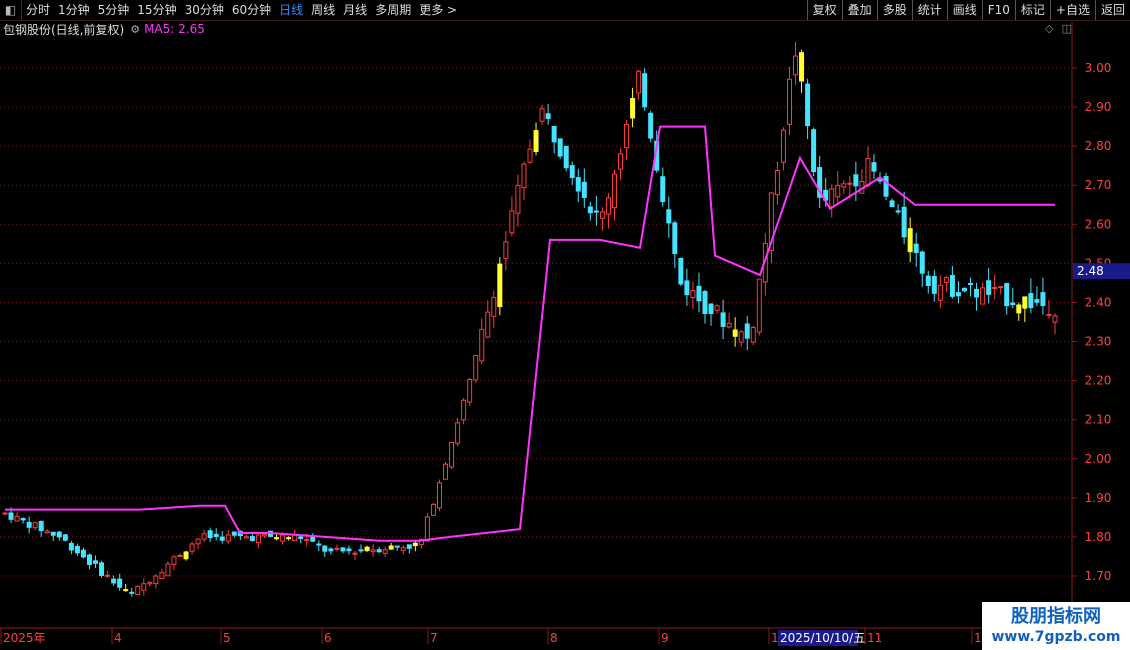 Image resolution: width=1130 pixels, height=650 pixels. I want to click on y-tick-label: 2.70, so click(1098, 185).